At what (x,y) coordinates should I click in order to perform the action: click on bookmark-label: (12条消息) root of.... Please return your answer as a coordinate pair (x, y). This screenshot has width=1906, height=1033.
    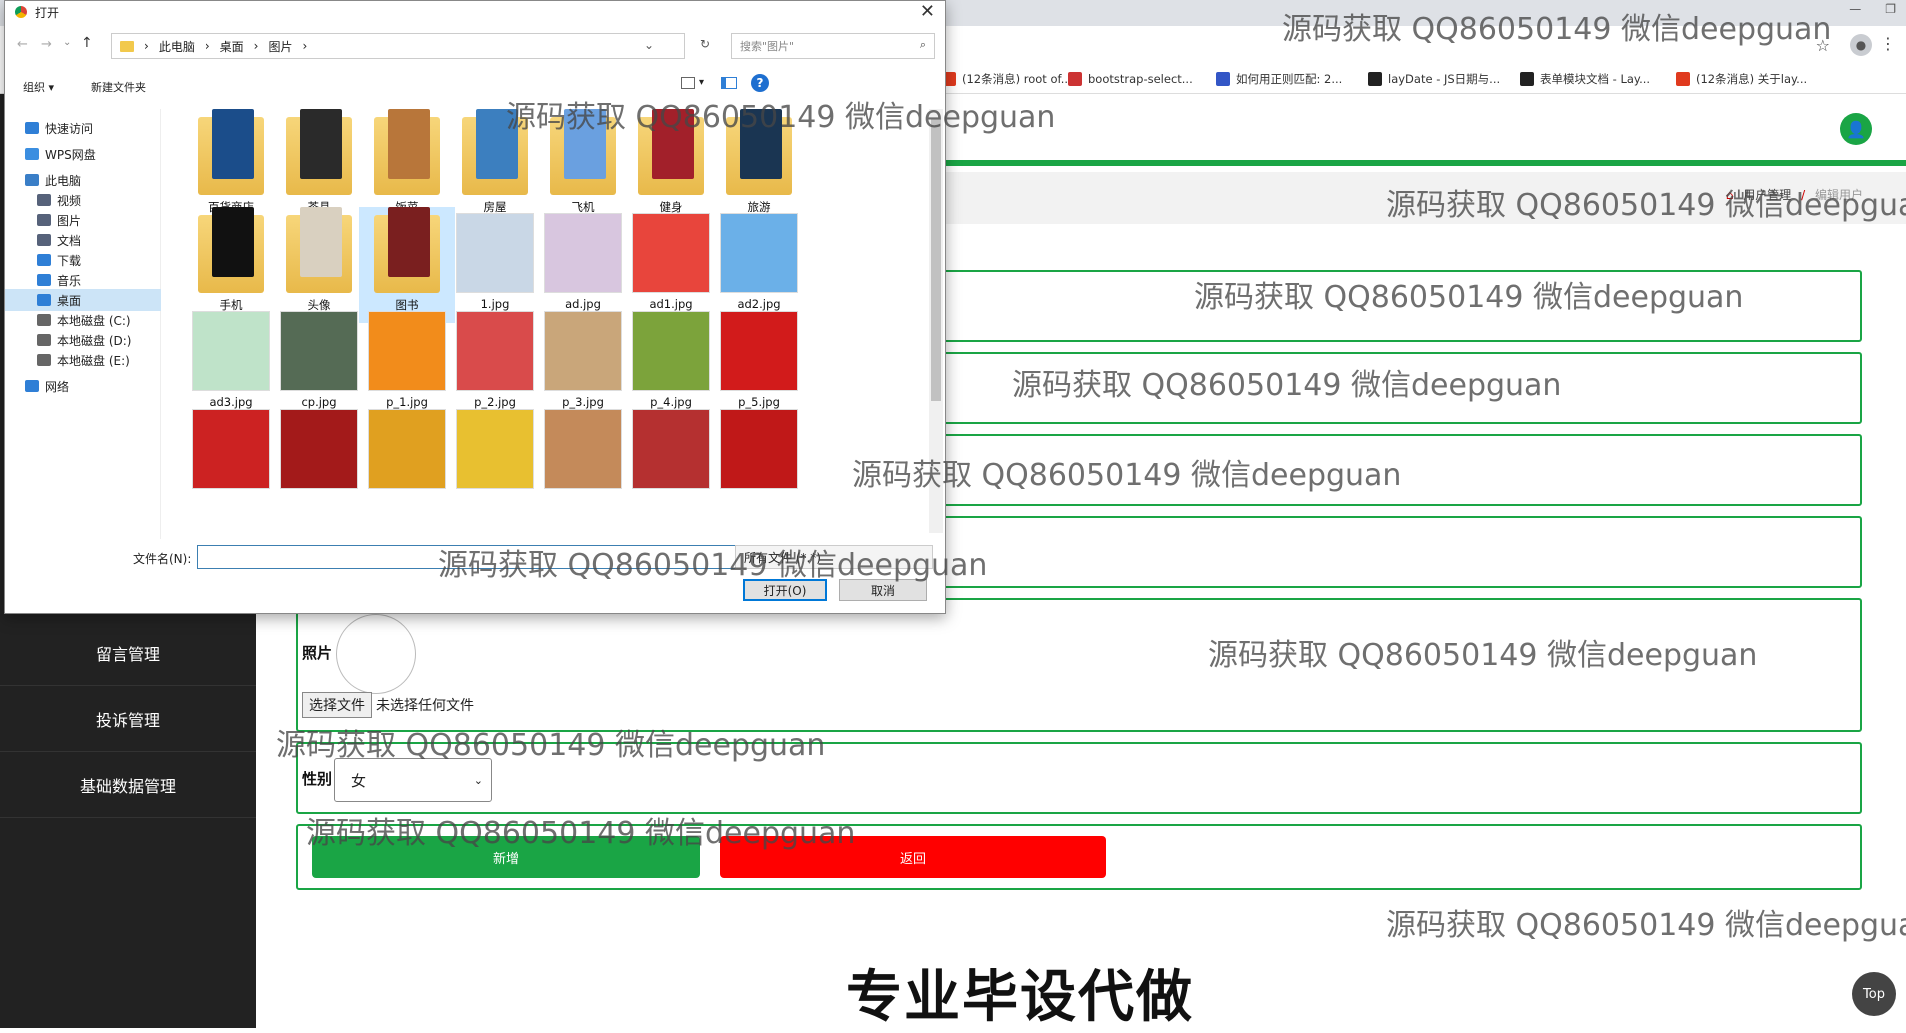
    Looking at the image, I should click on (1017, 79).